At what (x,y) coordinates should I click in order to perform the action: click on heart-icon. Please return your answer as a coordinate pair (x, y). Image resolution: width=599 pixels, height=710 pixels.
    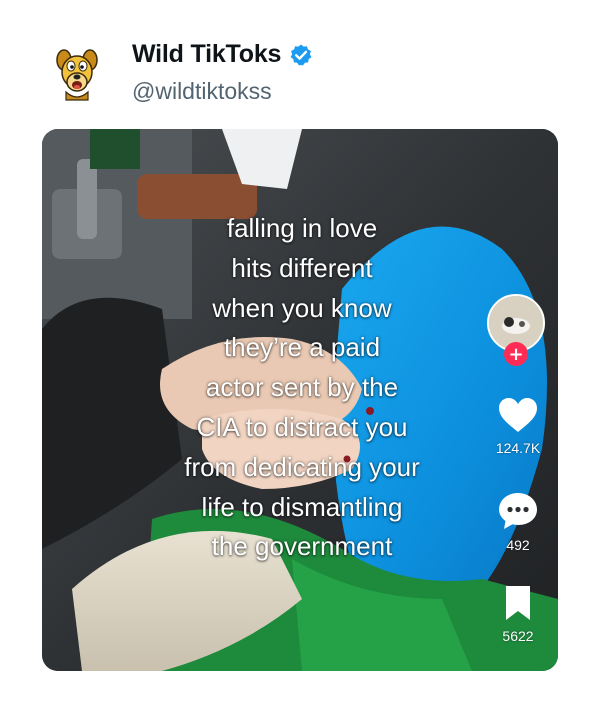
    Looking at the image, I should click on (518, 415).